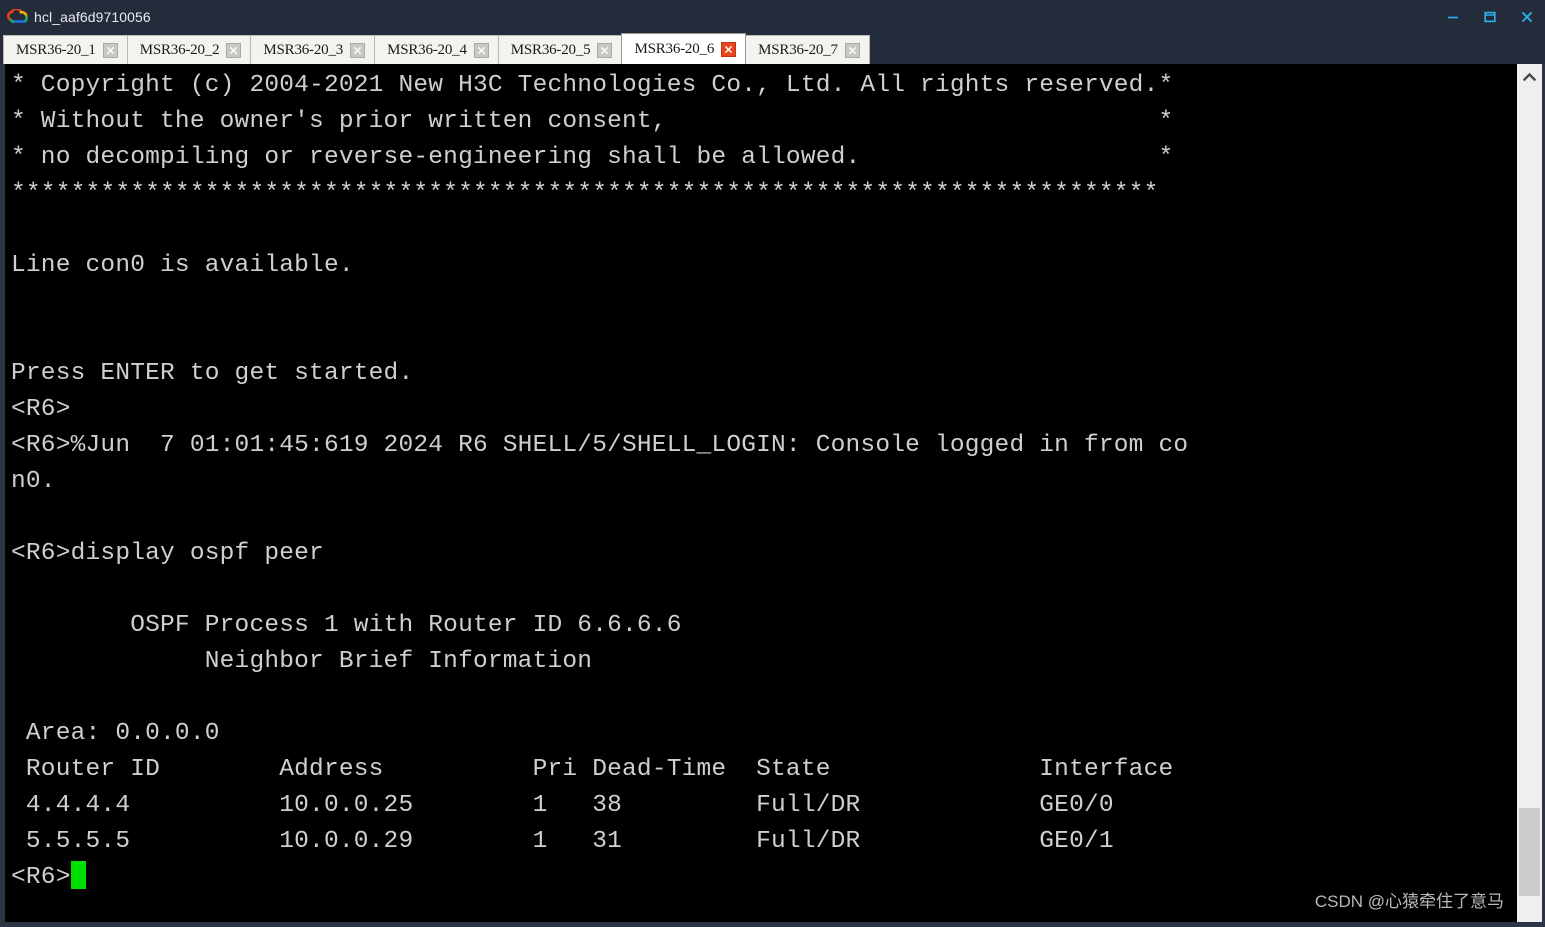 The height and width of the screenshot is (927, 1545). What do you see at coordinates (302, 661) in the screenshot?
I see `terminal-line: Neighbor Brief Information` at bounding box center [302, 661].